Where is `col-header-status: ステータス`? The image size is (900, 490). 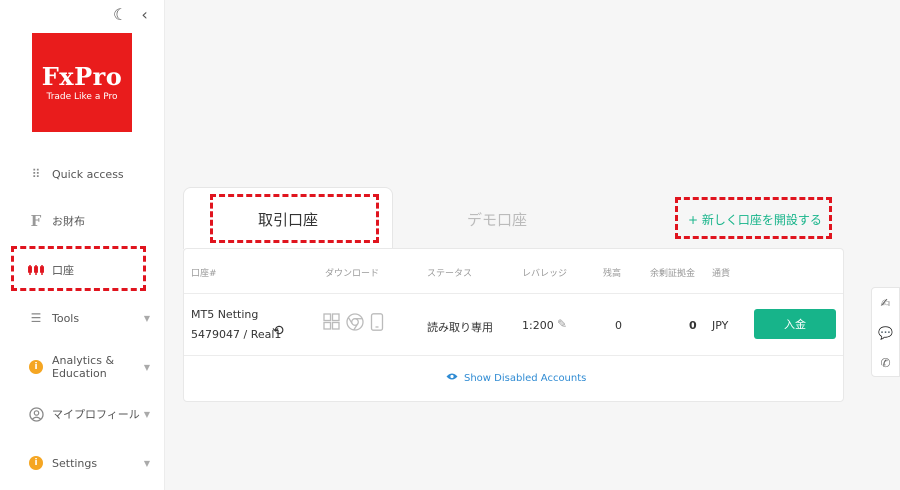 col-header-status: ステータス is located at coordinates (450, 274).